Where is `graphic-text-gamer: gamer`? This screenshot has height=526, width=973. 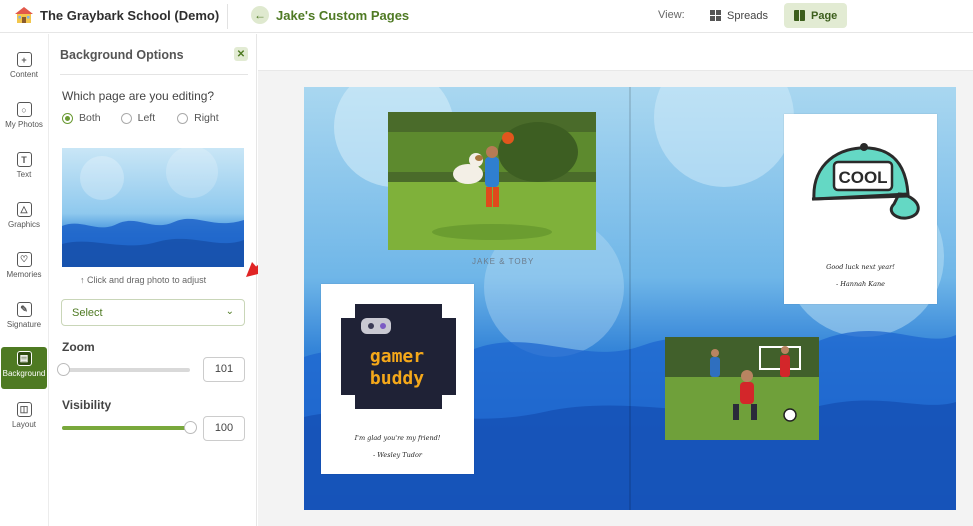 graphic-text-gamer: gamer is located at coordinates (397, 356).